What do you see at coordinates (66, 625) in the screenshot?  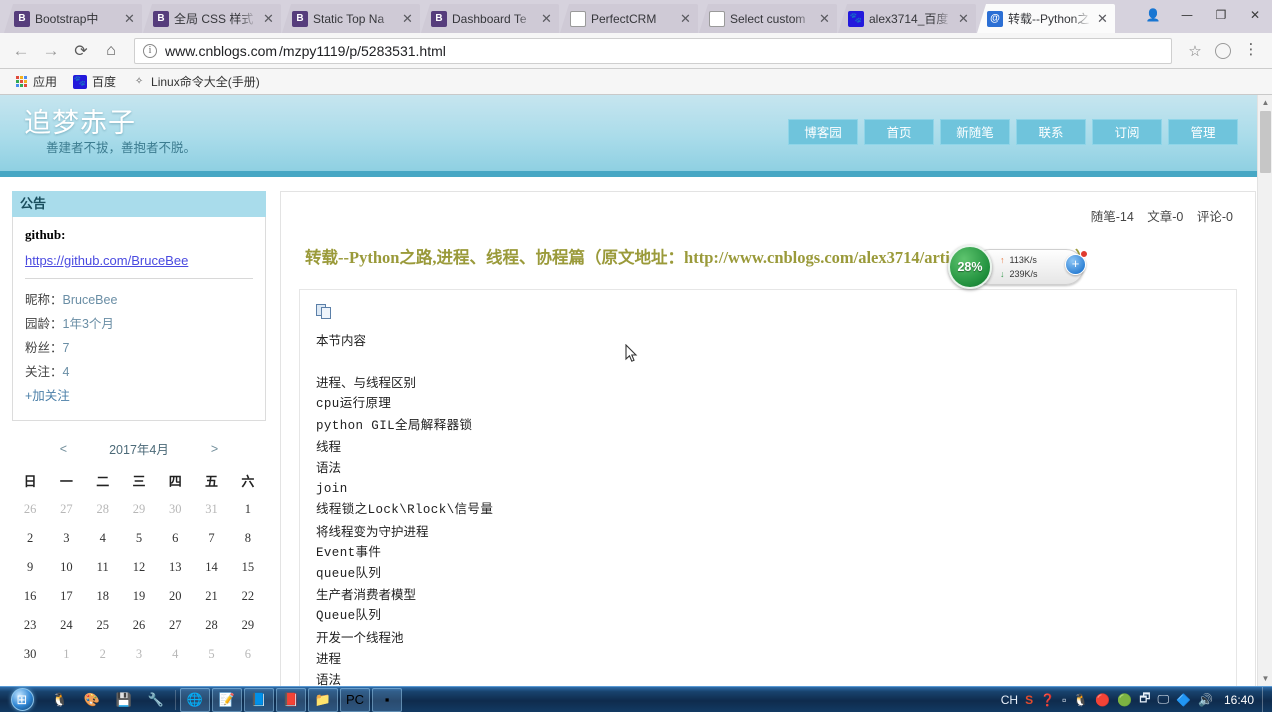 I see `calendar-day: 24` at bounding box center [66, 625].